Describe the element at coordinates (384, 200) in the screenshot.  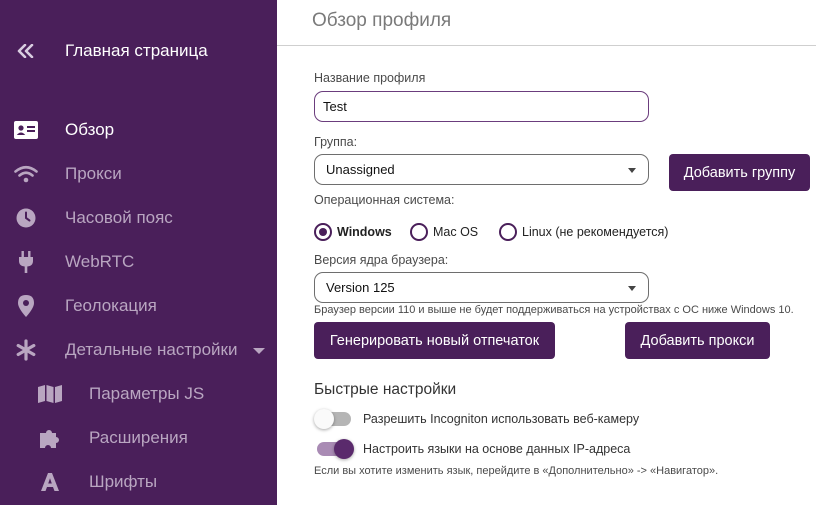
I see `os-label: Операционная система:` at that location.